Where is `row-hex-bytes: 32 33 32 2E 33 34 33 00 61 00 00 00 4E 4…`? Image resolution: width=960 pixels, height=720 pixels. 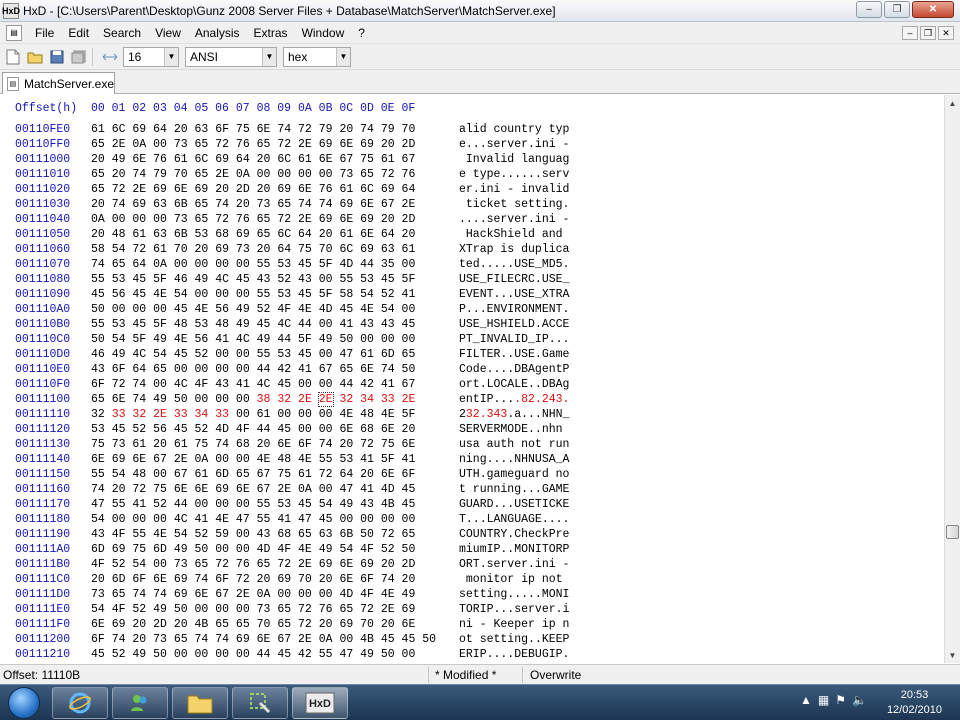
row-hex-bytes: 32 33 32 2E 33 34 33 00 61 00 00 00 4E 4… is located at coordinates (253, 414).